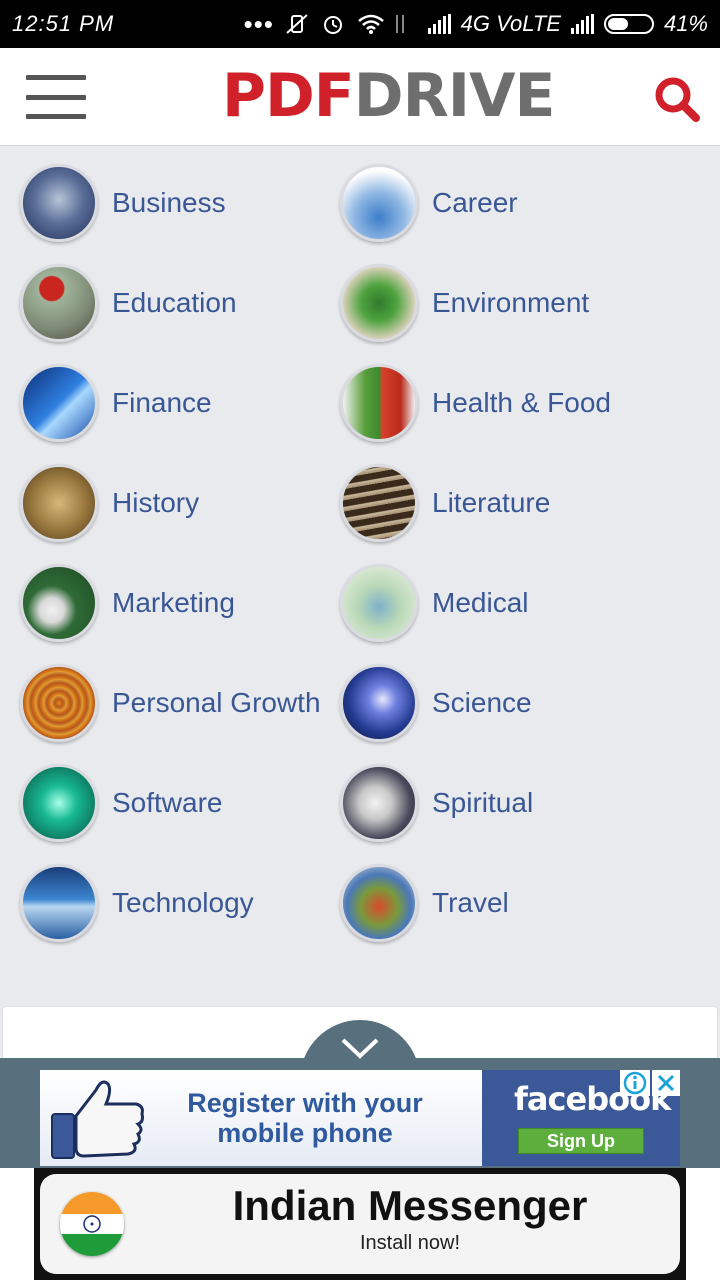  I want to click on health-food-thumbnail, so click(379, 403).